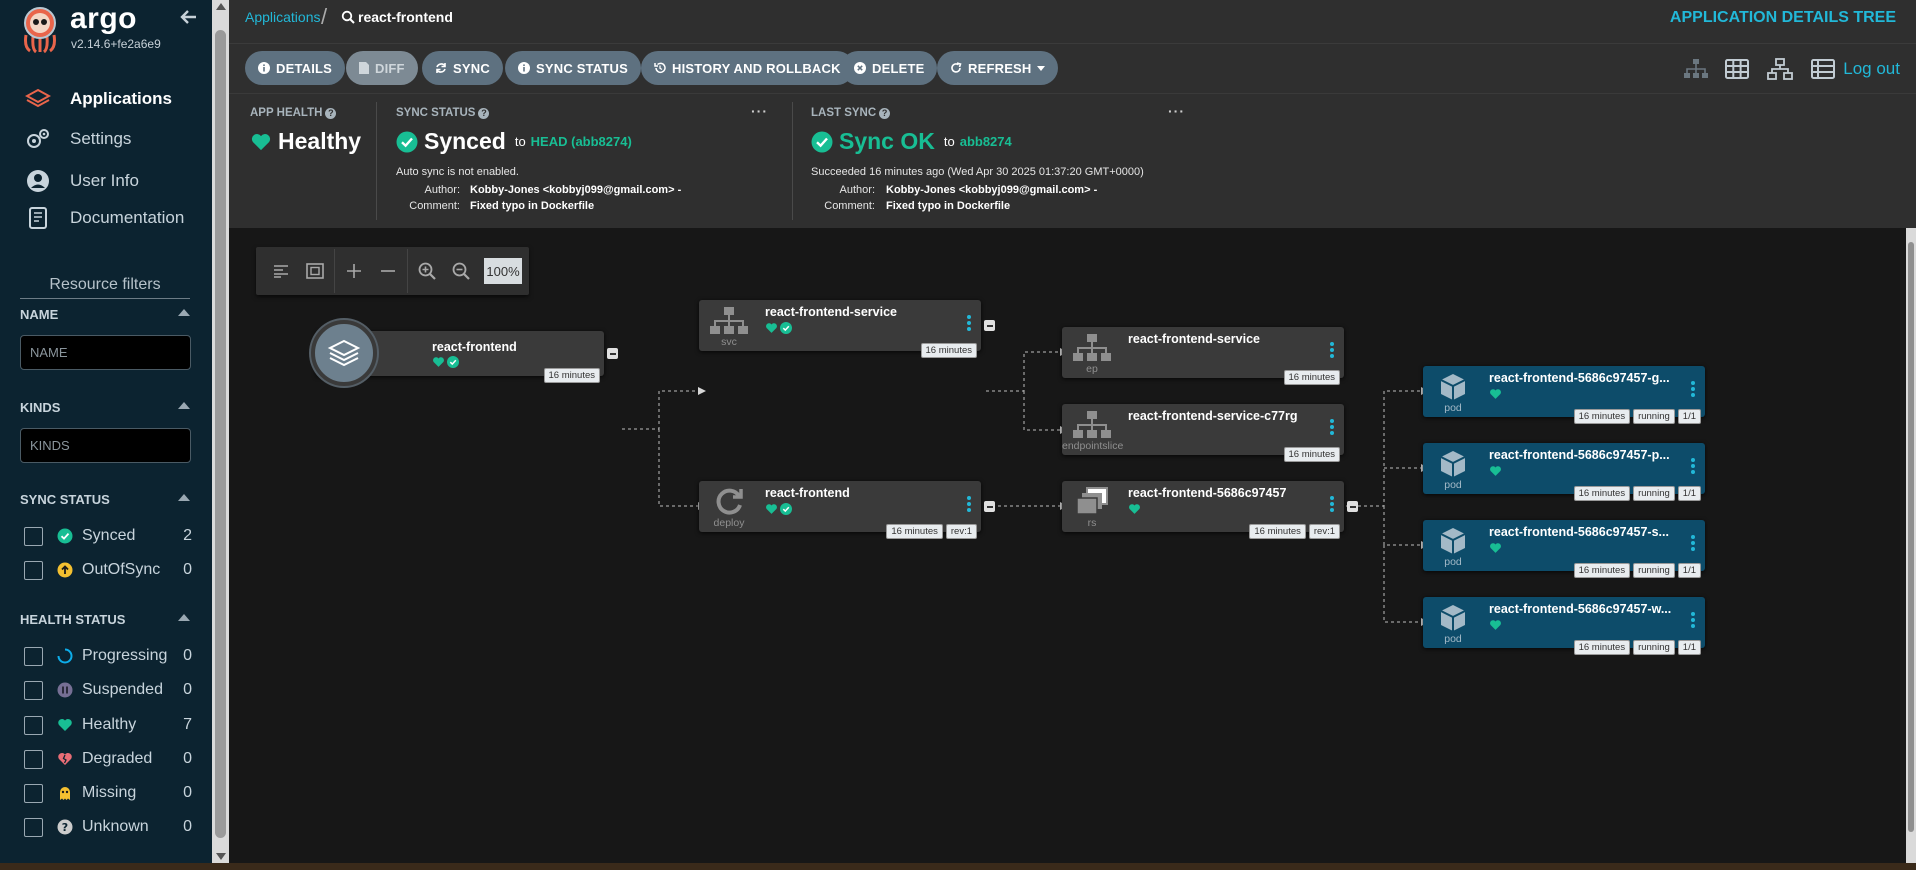  Describe the element at coordinates (1696, 69) in the screenshot. I see `tree-view-icon` at that location.